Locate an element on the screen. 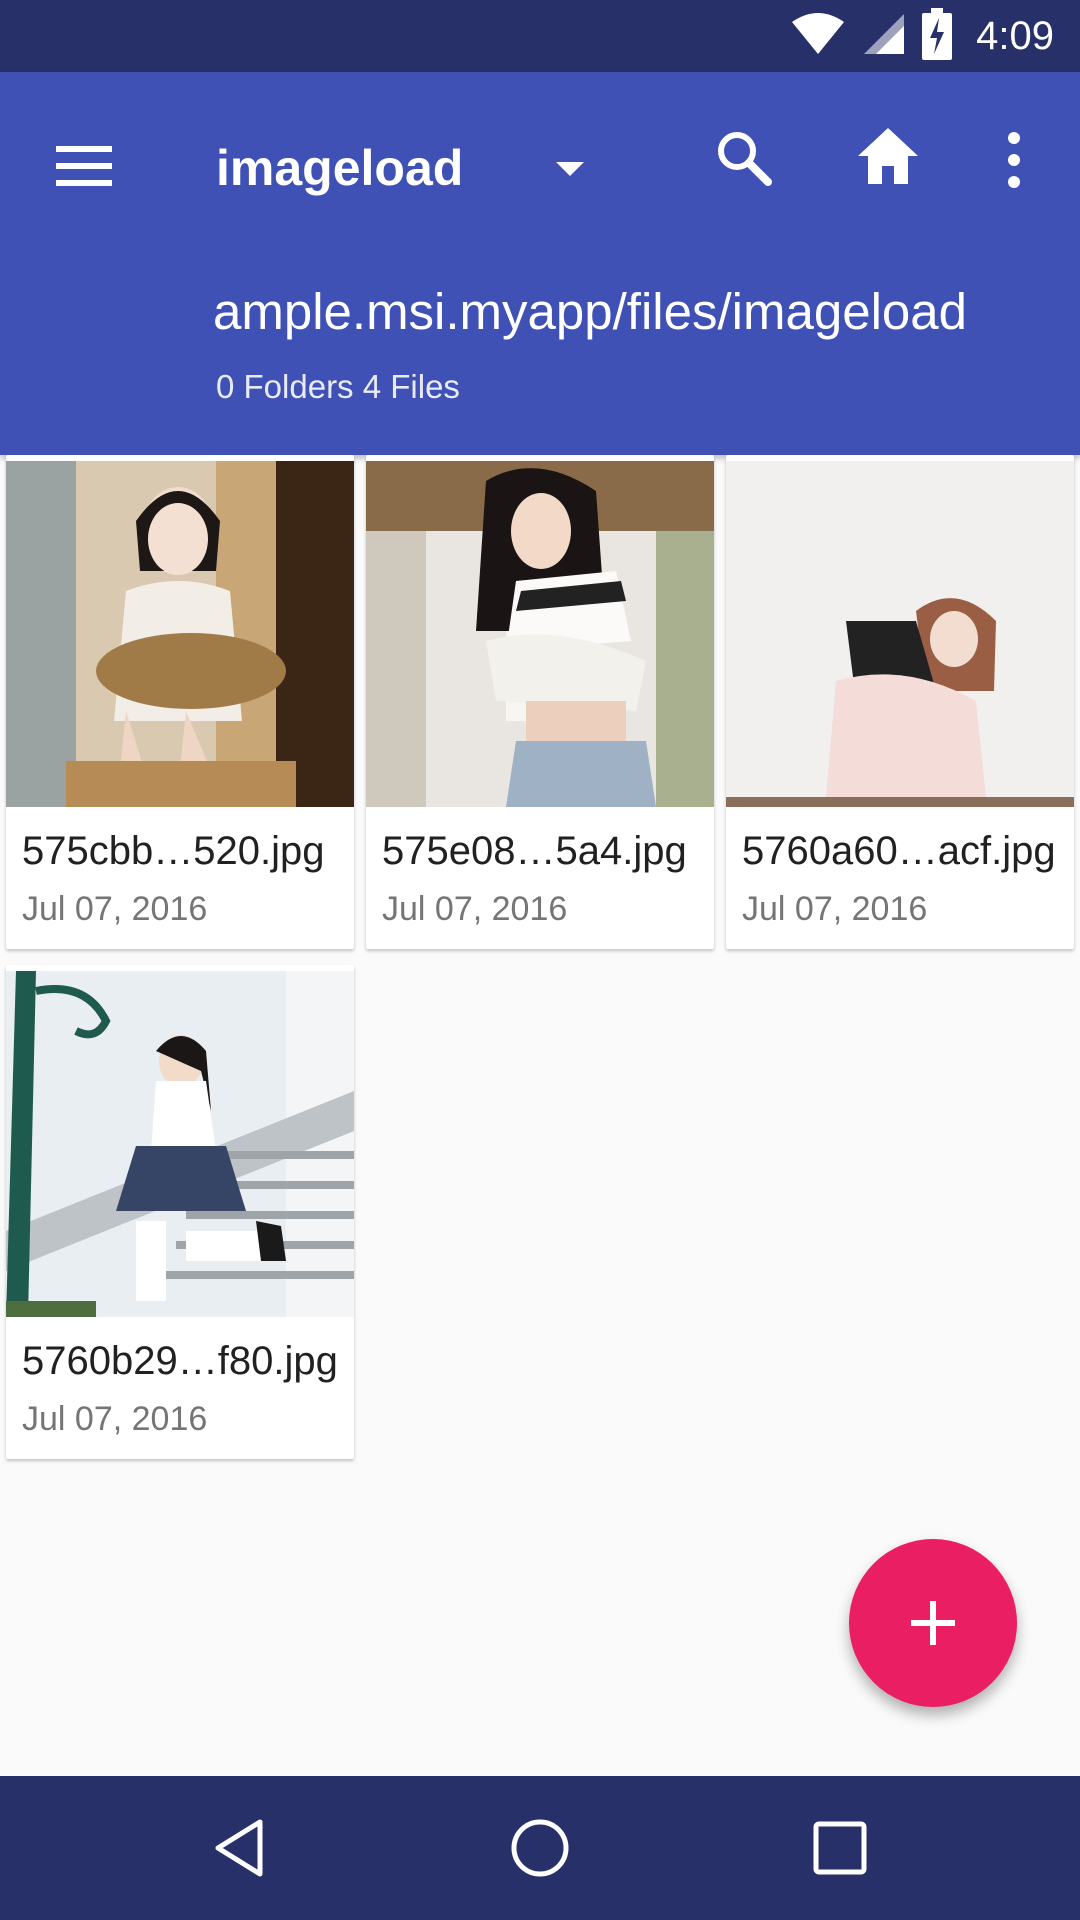 This screenshot has height=1920, width=1080. add-button is located at coordinates (933, 1623).